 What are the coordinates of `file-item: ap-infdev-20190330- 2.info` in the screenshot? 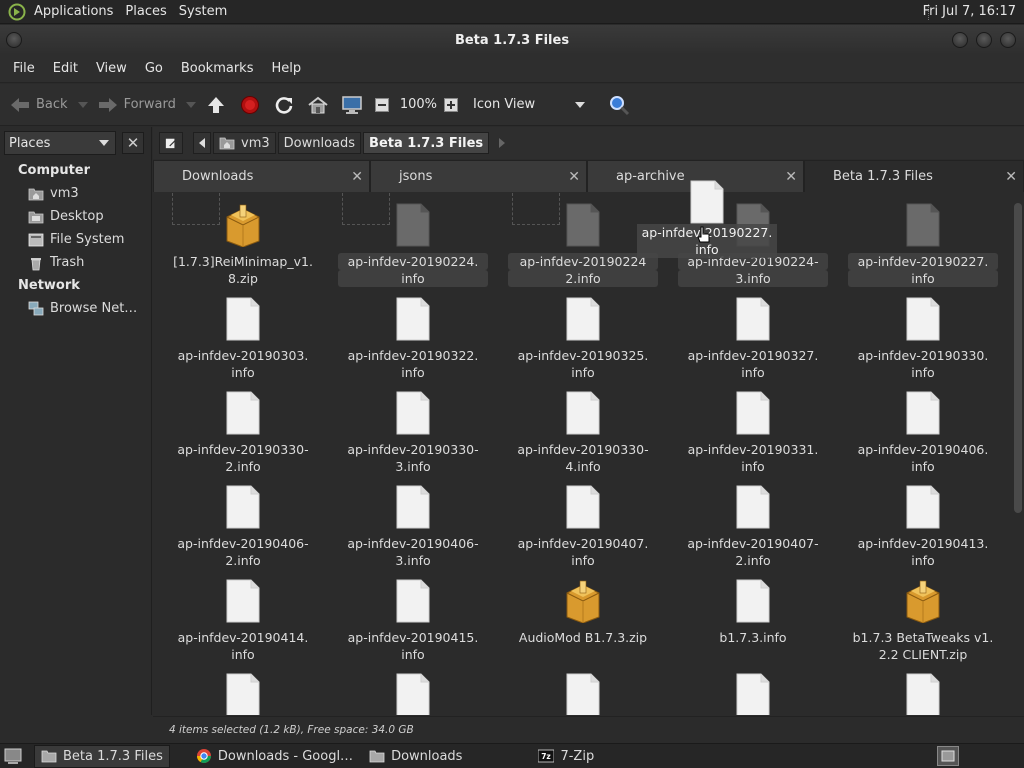 It's located at (243, 433).